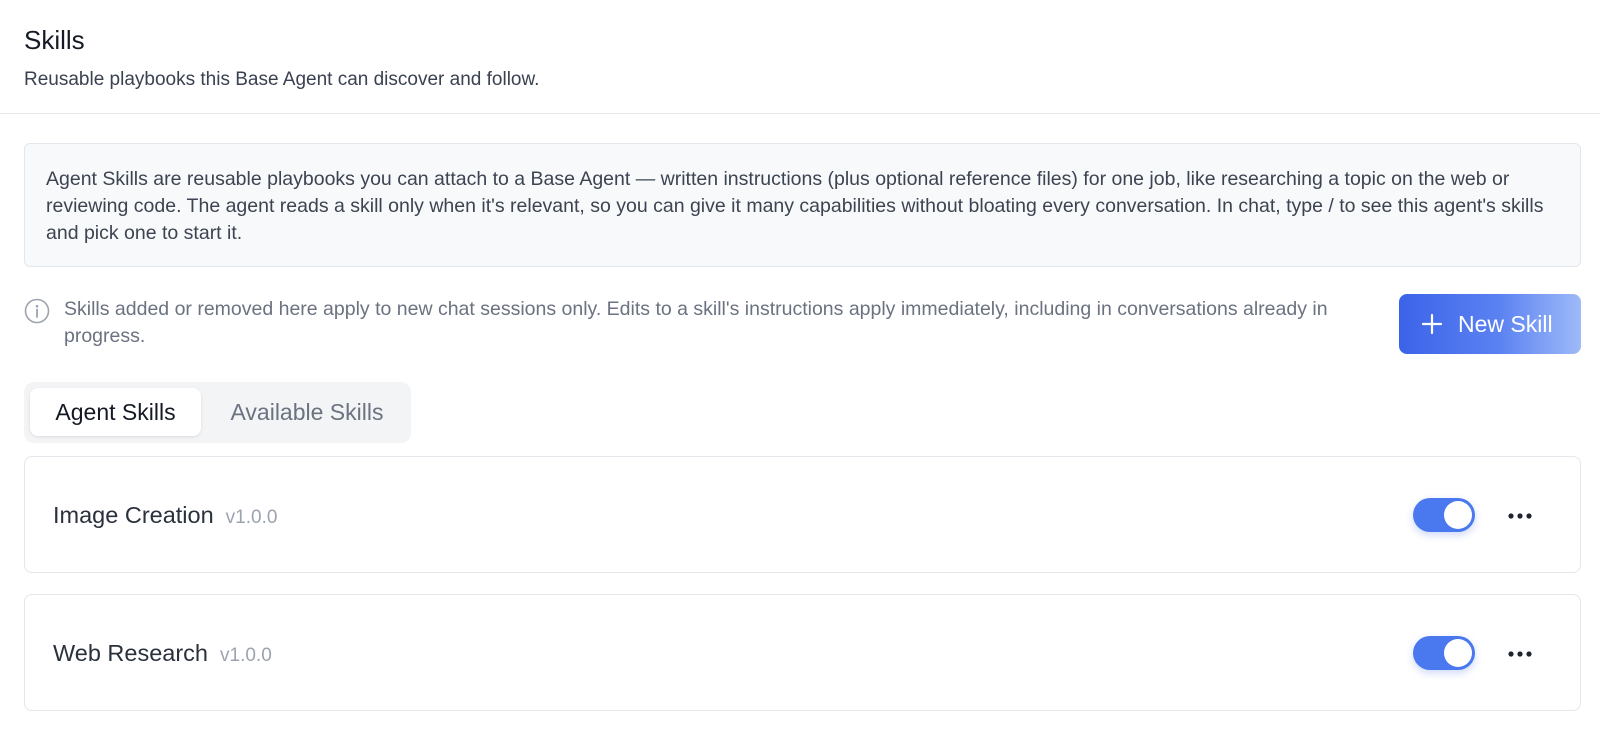 The image size is (1600, 741). I want to click on skill-name: Image Creation v1.0.0, so click(165, 516).